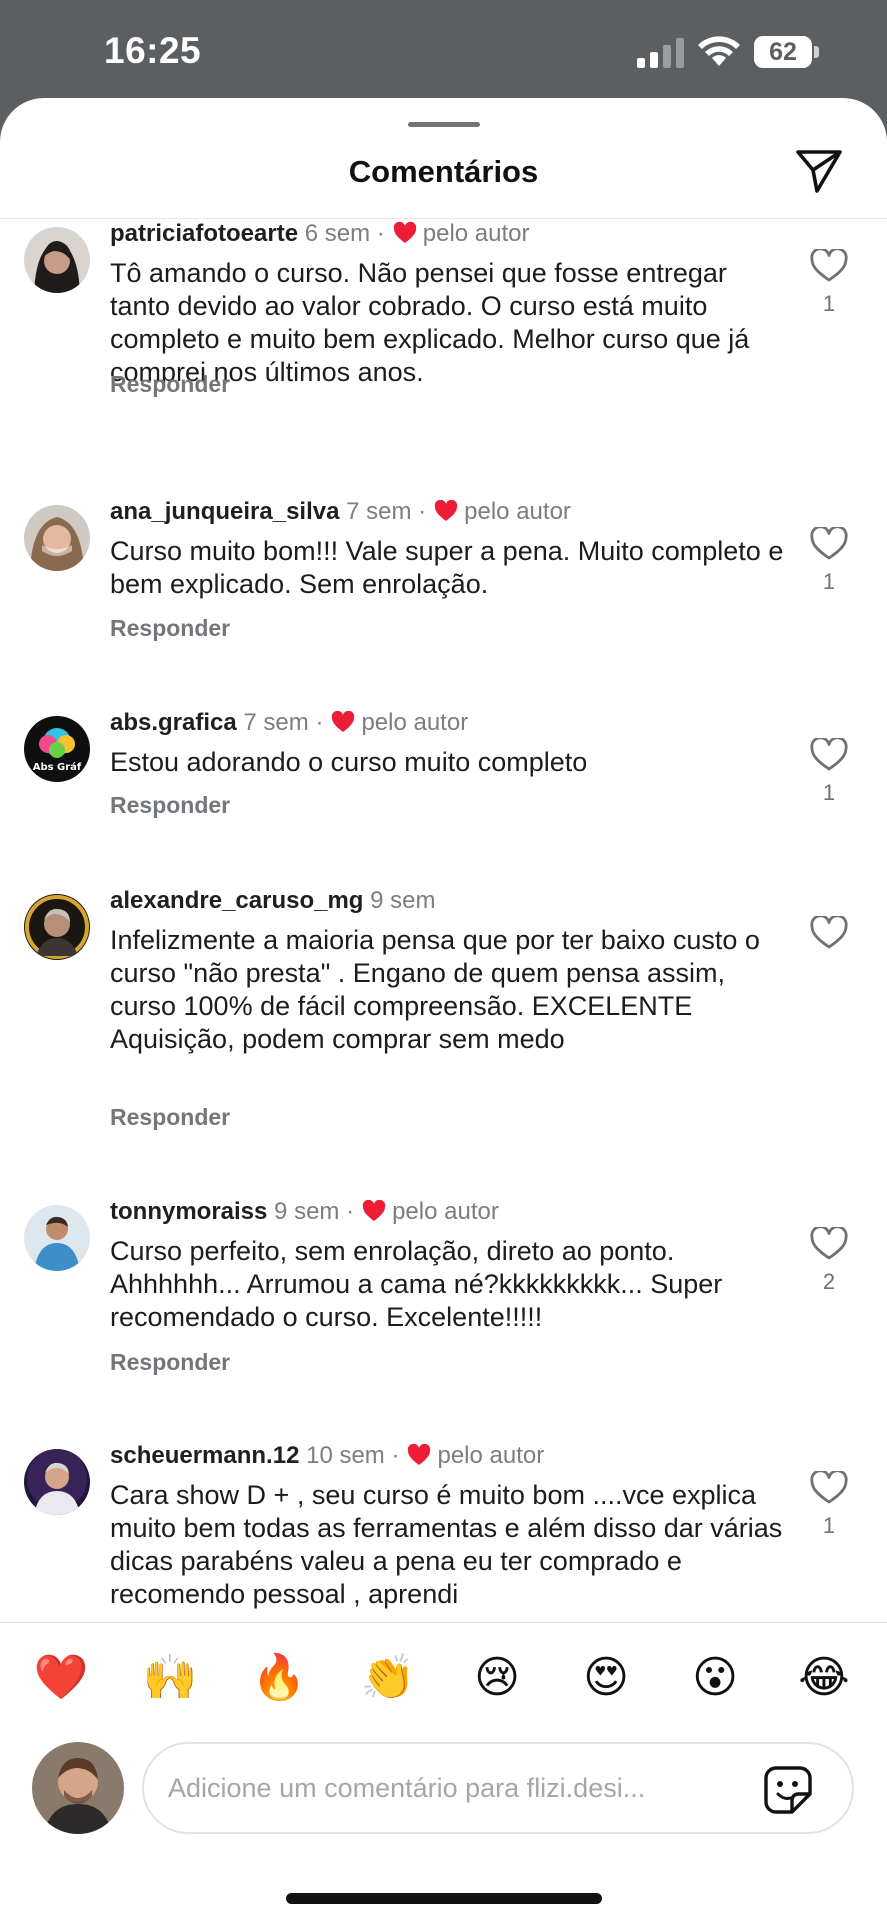  I want to click on reaction-fire: 🔥, so click(279, 1678).